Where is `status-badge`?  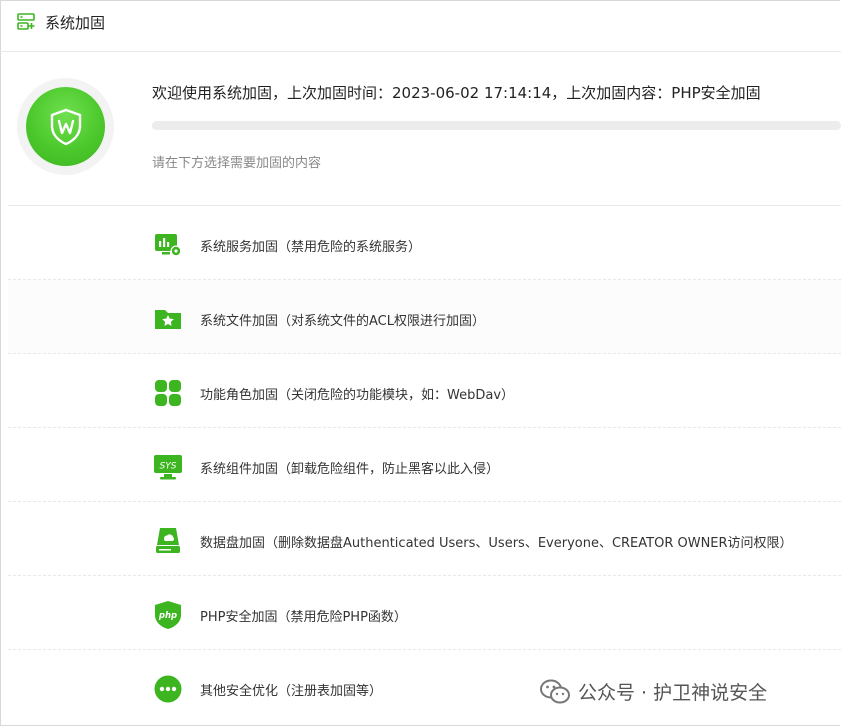
status-badge is located at coordinates (65, 126).